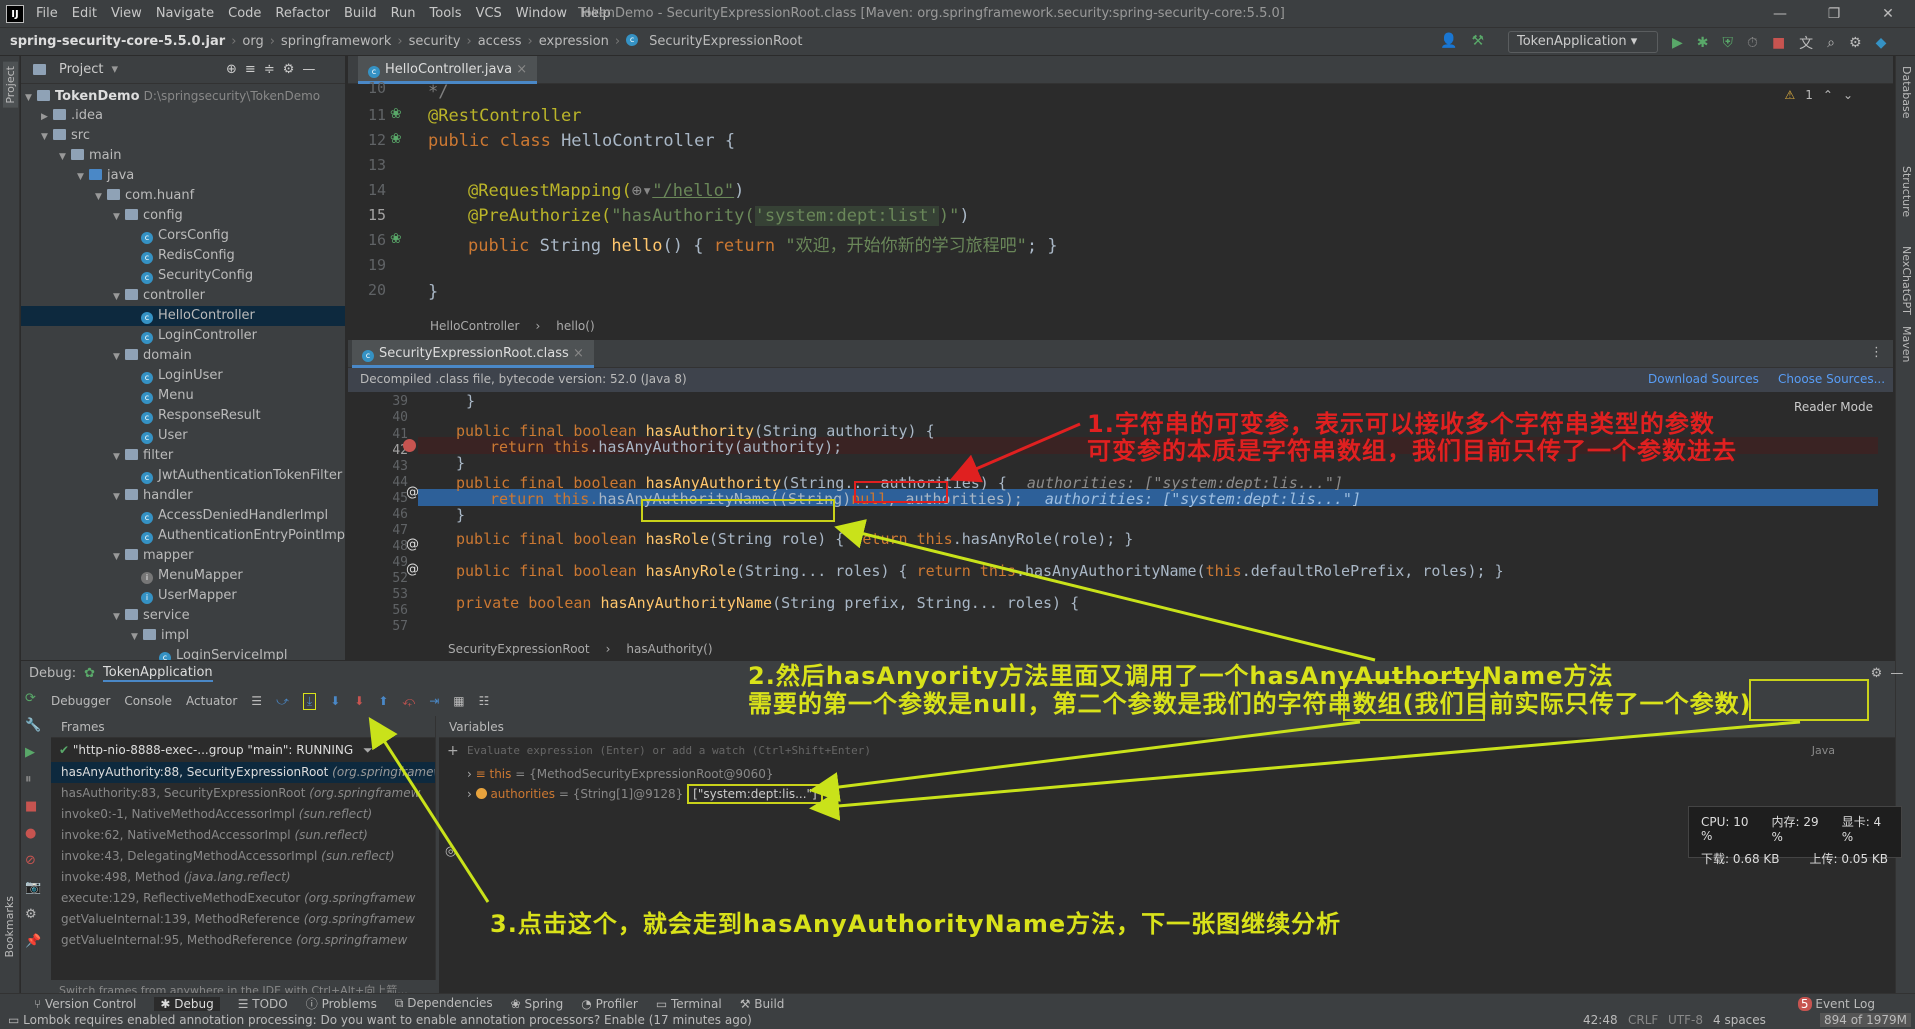 This screenshot has width=1915, height=1029. Describe the element at coordinates (185, 13) in the screenshot. I see `menu-navigate: Navigate` at that location.